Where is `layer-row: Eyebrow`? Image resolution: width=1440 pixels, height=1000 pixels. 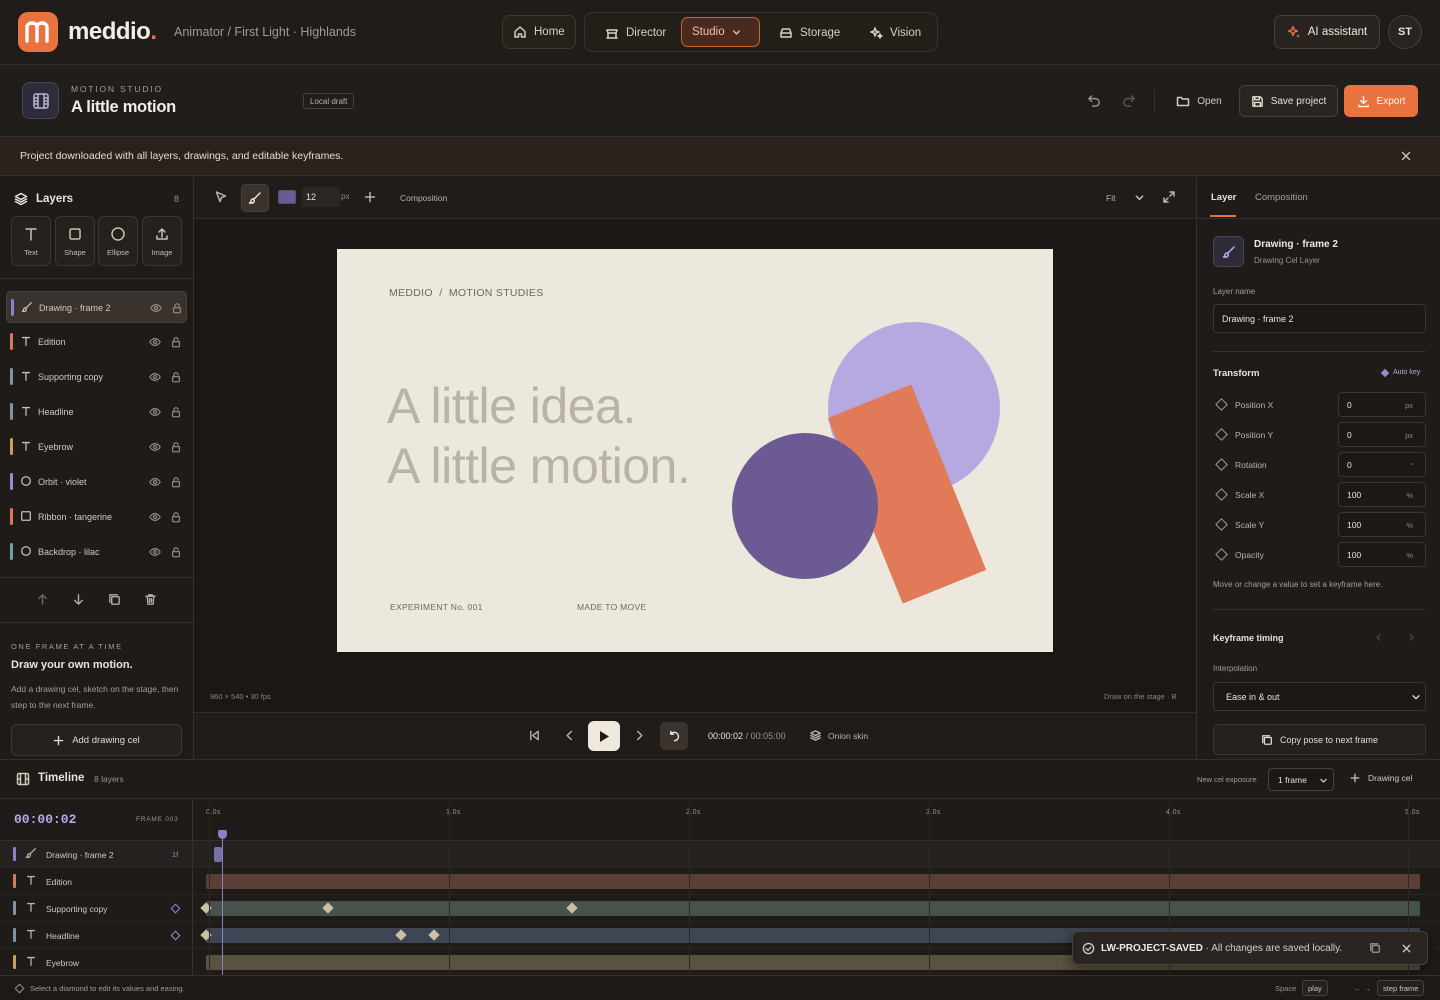
layer-row: Eyebrow is located at coordinates (96, 447).